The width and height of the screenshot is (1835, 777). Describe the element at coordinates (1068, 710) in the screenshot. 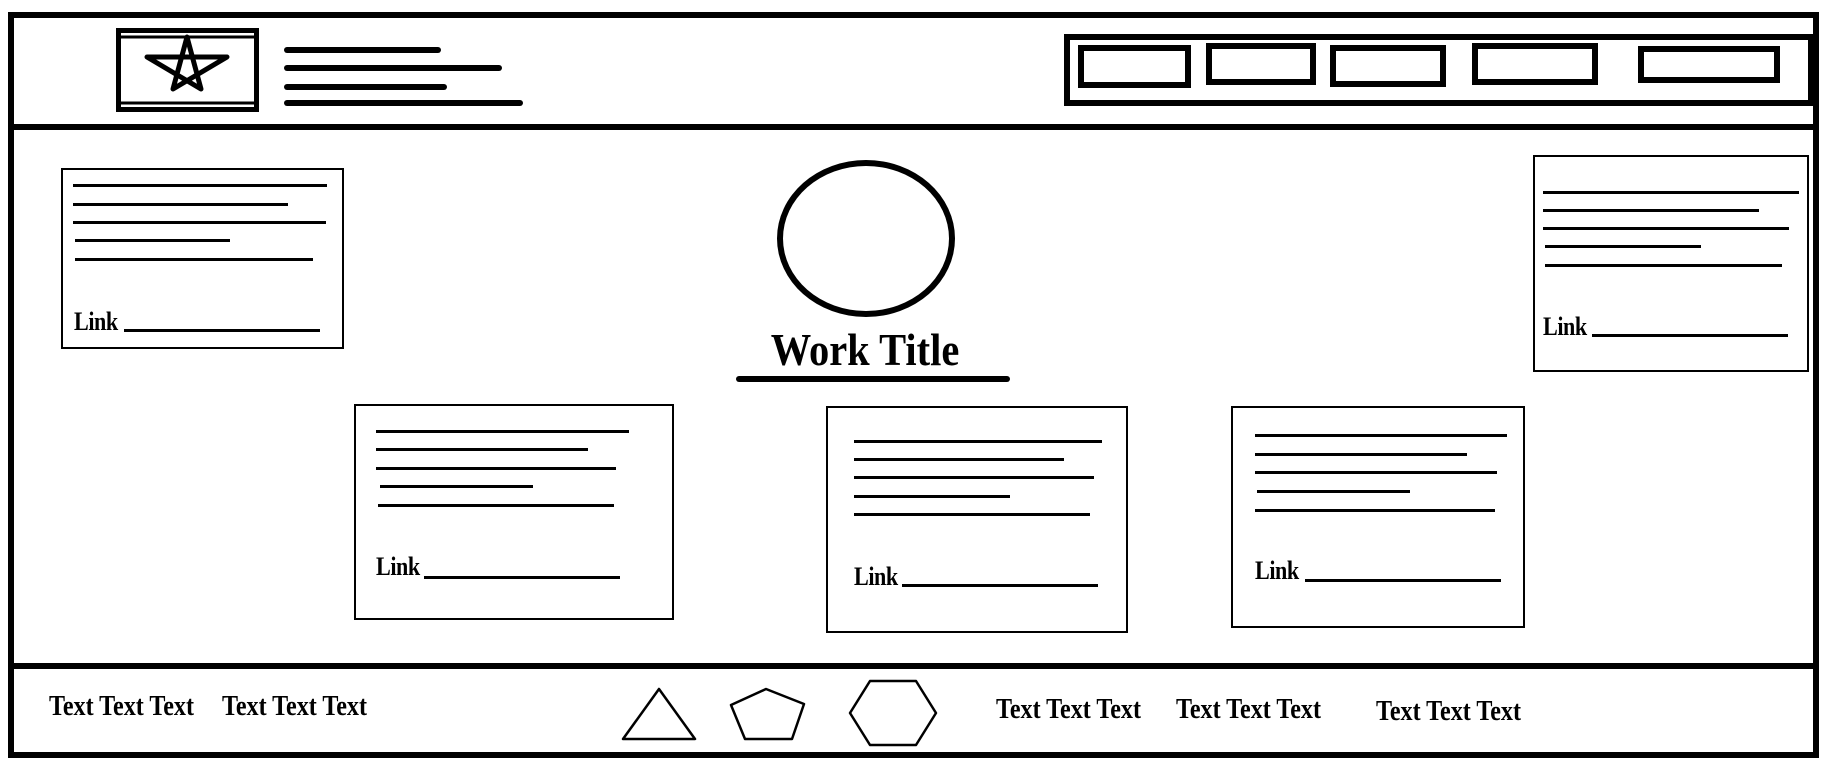

I see `footer-text-3: Text Text Text` at that location.